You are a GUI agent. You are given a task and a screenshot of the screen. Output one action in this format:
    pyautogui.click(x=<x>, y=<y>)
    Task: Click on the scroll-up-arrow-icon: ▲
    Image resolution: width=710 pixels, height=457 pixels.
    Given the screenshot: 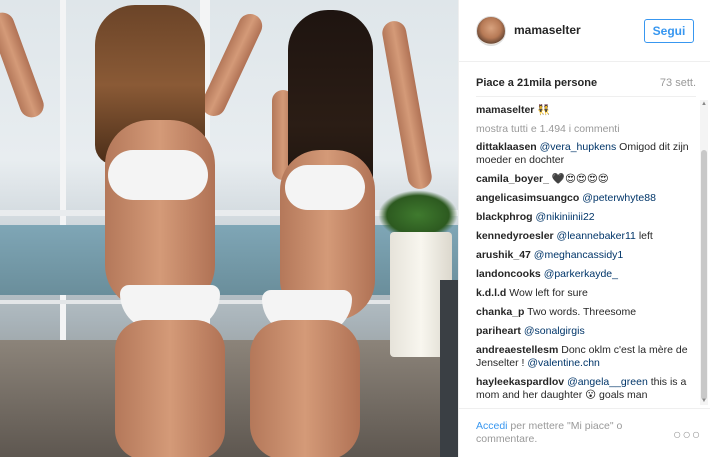 What is the action you would take?
    pyautogui.click(x=704, y=104)
    